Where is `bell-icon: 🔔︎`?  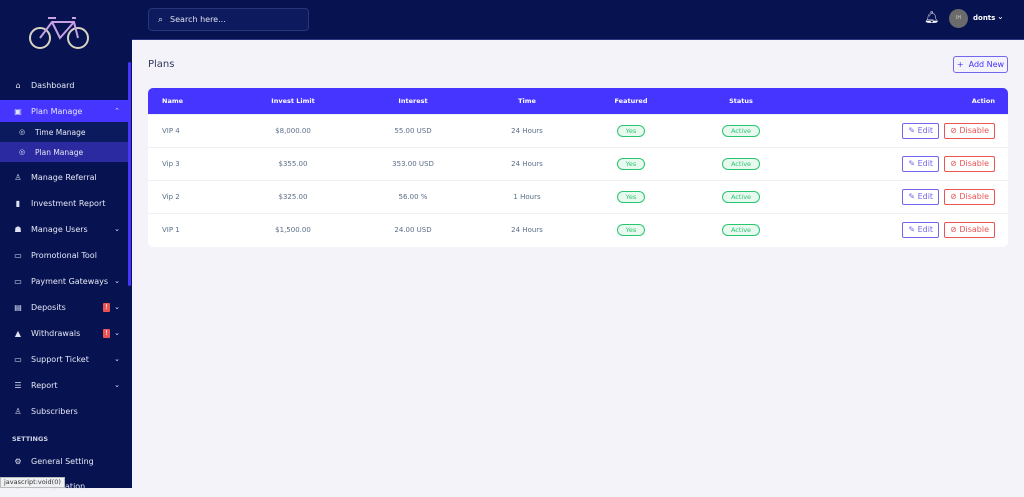
bell-icon: 🔔︎ is located at coordinates (931, 17).